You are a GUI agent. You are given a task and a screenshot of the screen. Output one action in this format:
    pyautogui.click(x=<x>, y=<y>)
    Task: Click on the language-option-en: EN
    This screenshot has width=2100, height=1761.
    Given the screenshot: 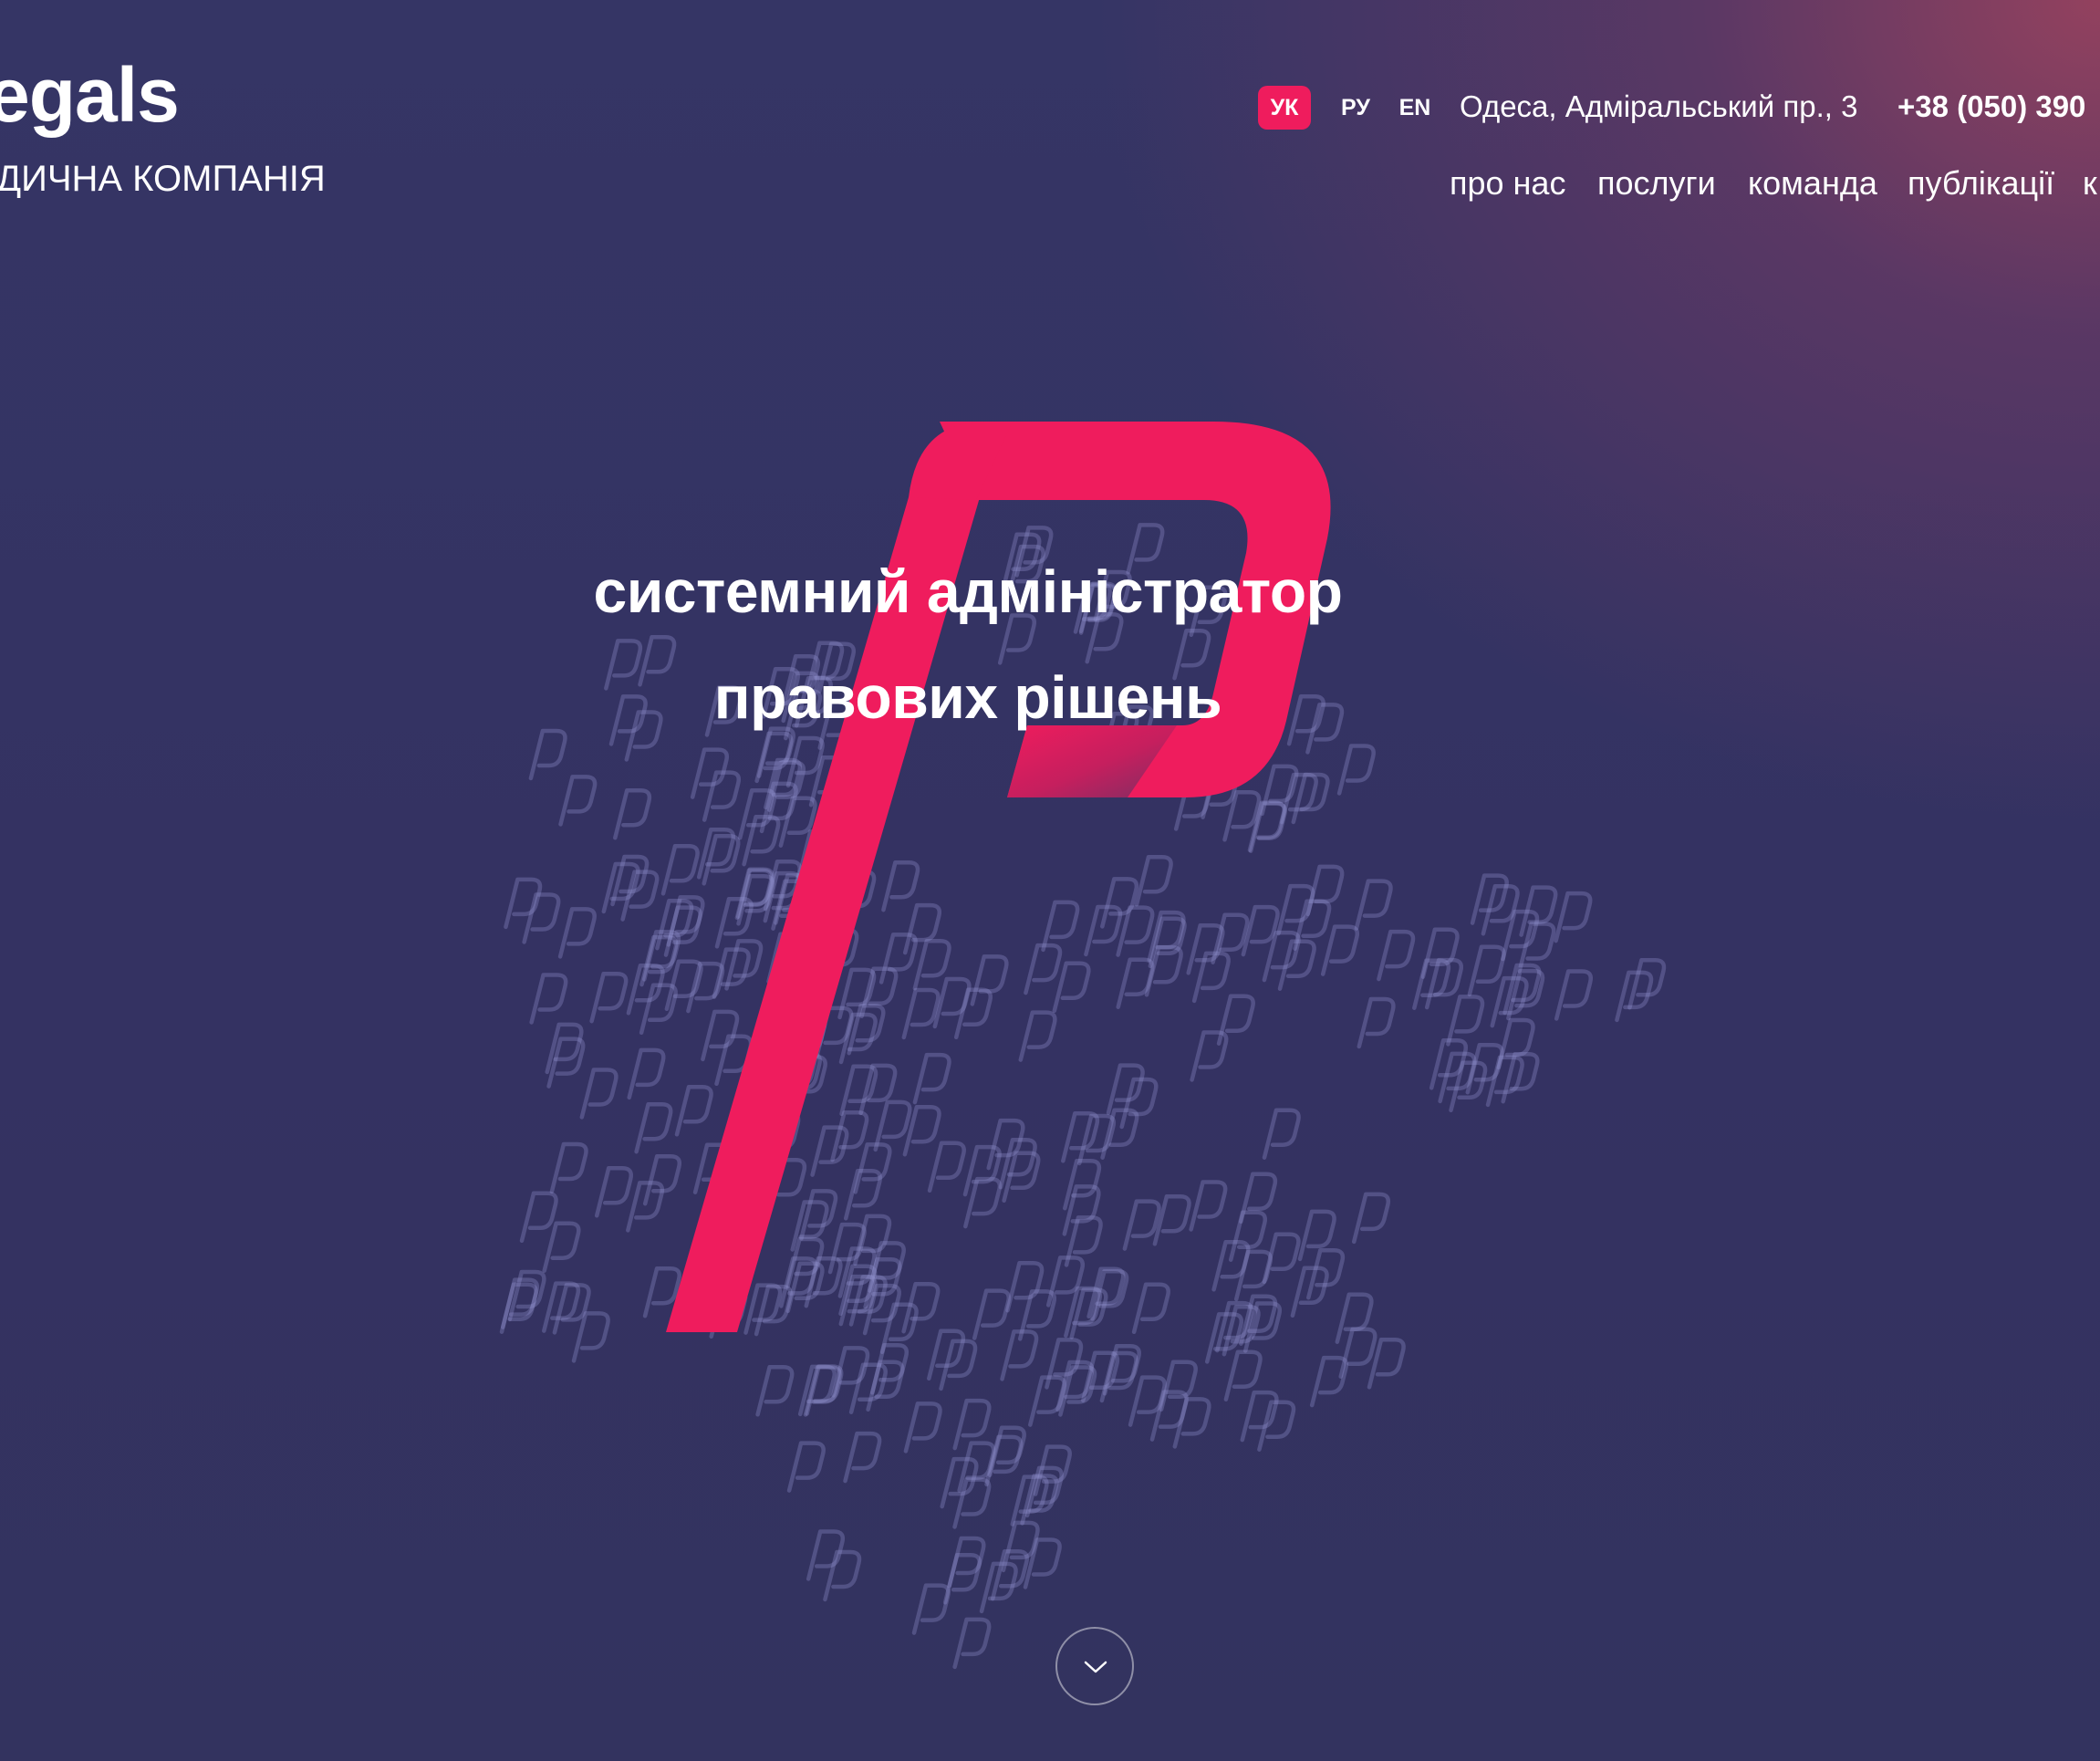 What is the action you would take?
    pyautogui.click(x=1414, y=108)
    